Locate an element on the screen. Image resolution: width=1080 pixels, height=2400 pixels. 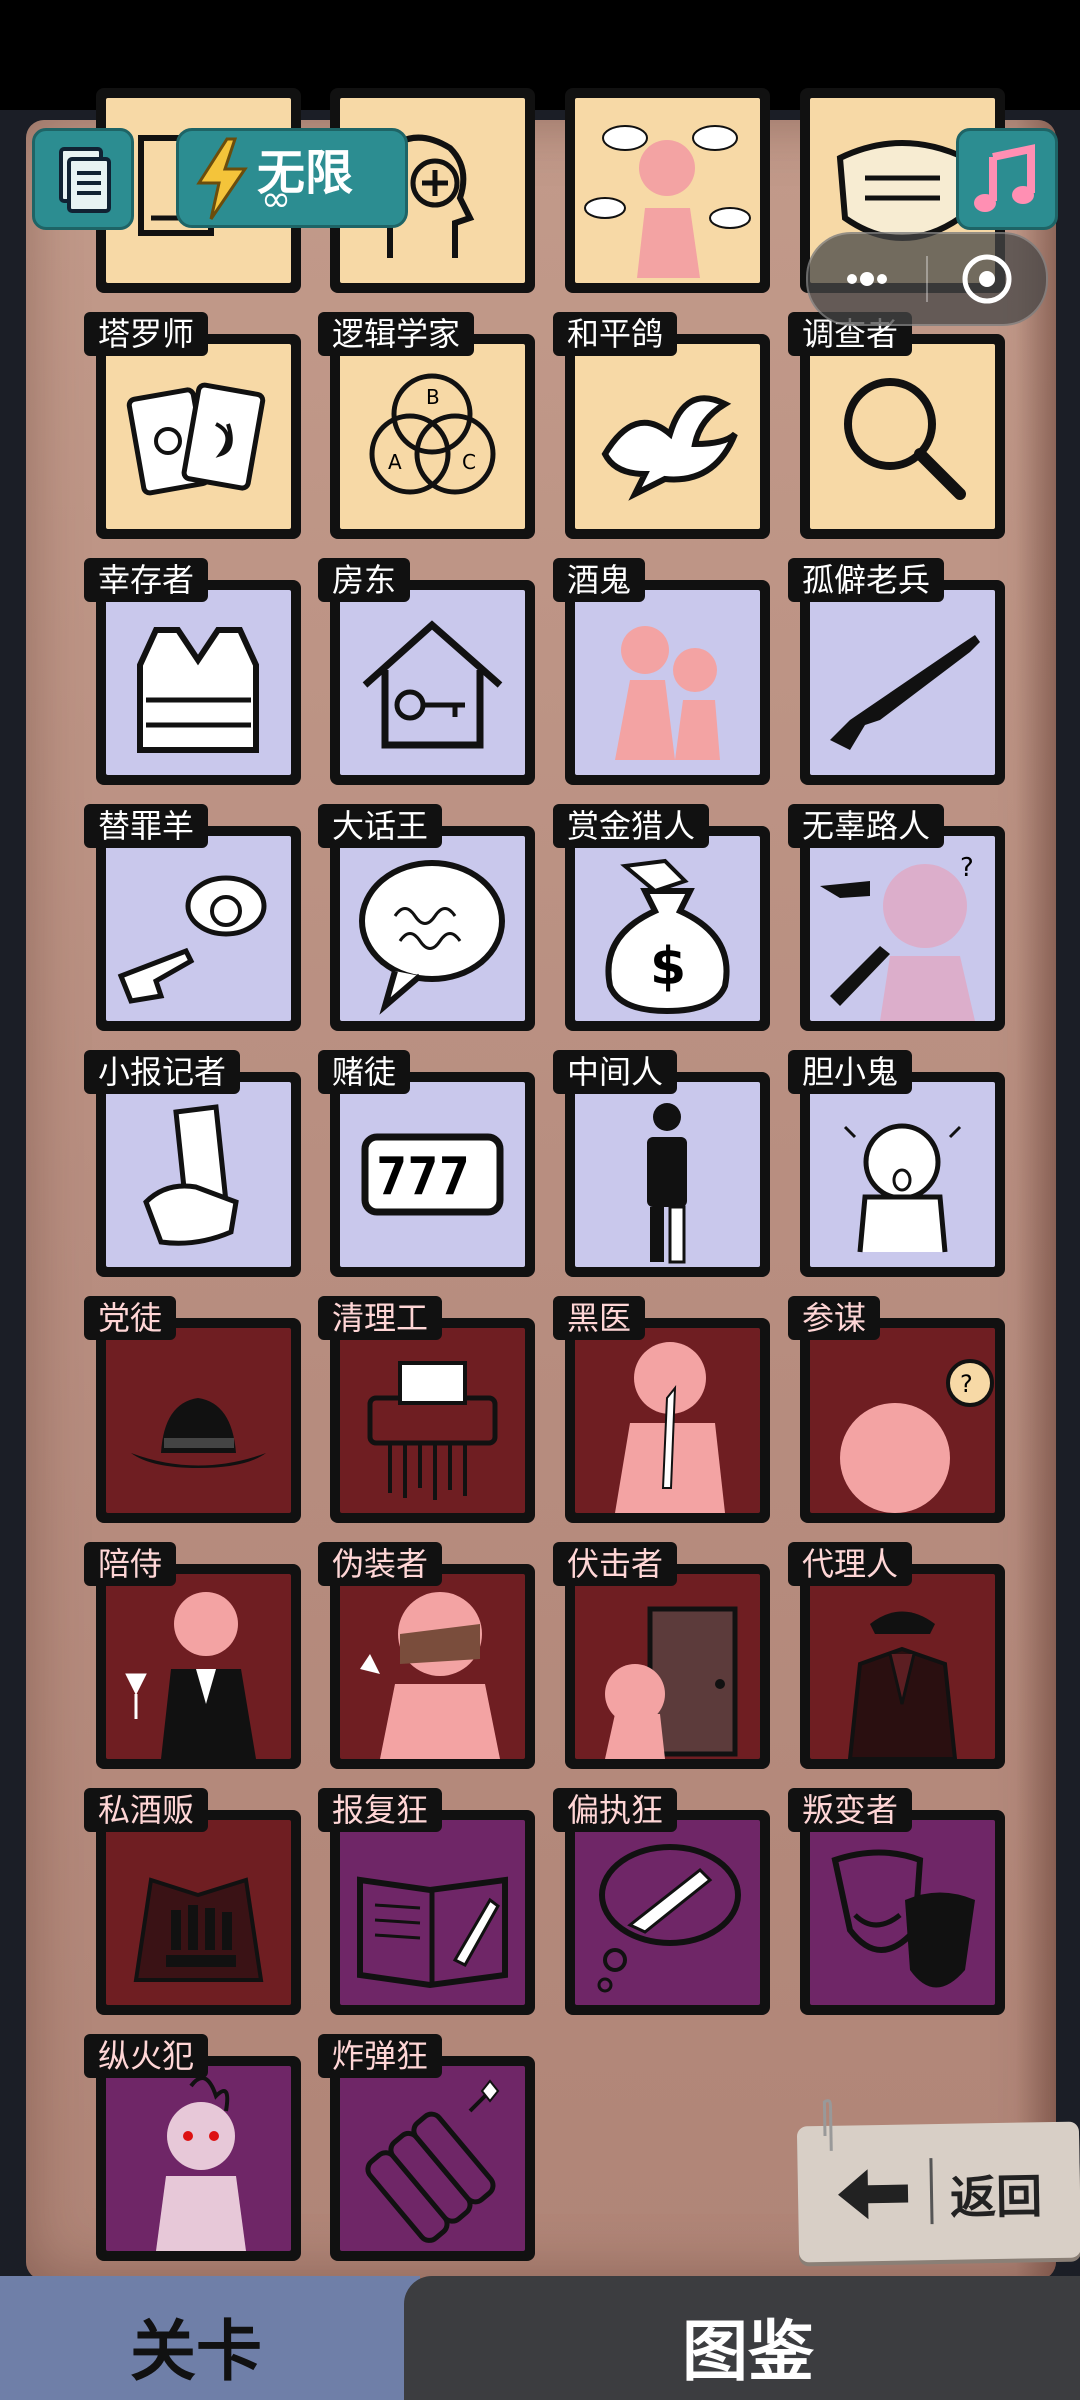
role-card: 调查者 is located at coordinates (896, 425).